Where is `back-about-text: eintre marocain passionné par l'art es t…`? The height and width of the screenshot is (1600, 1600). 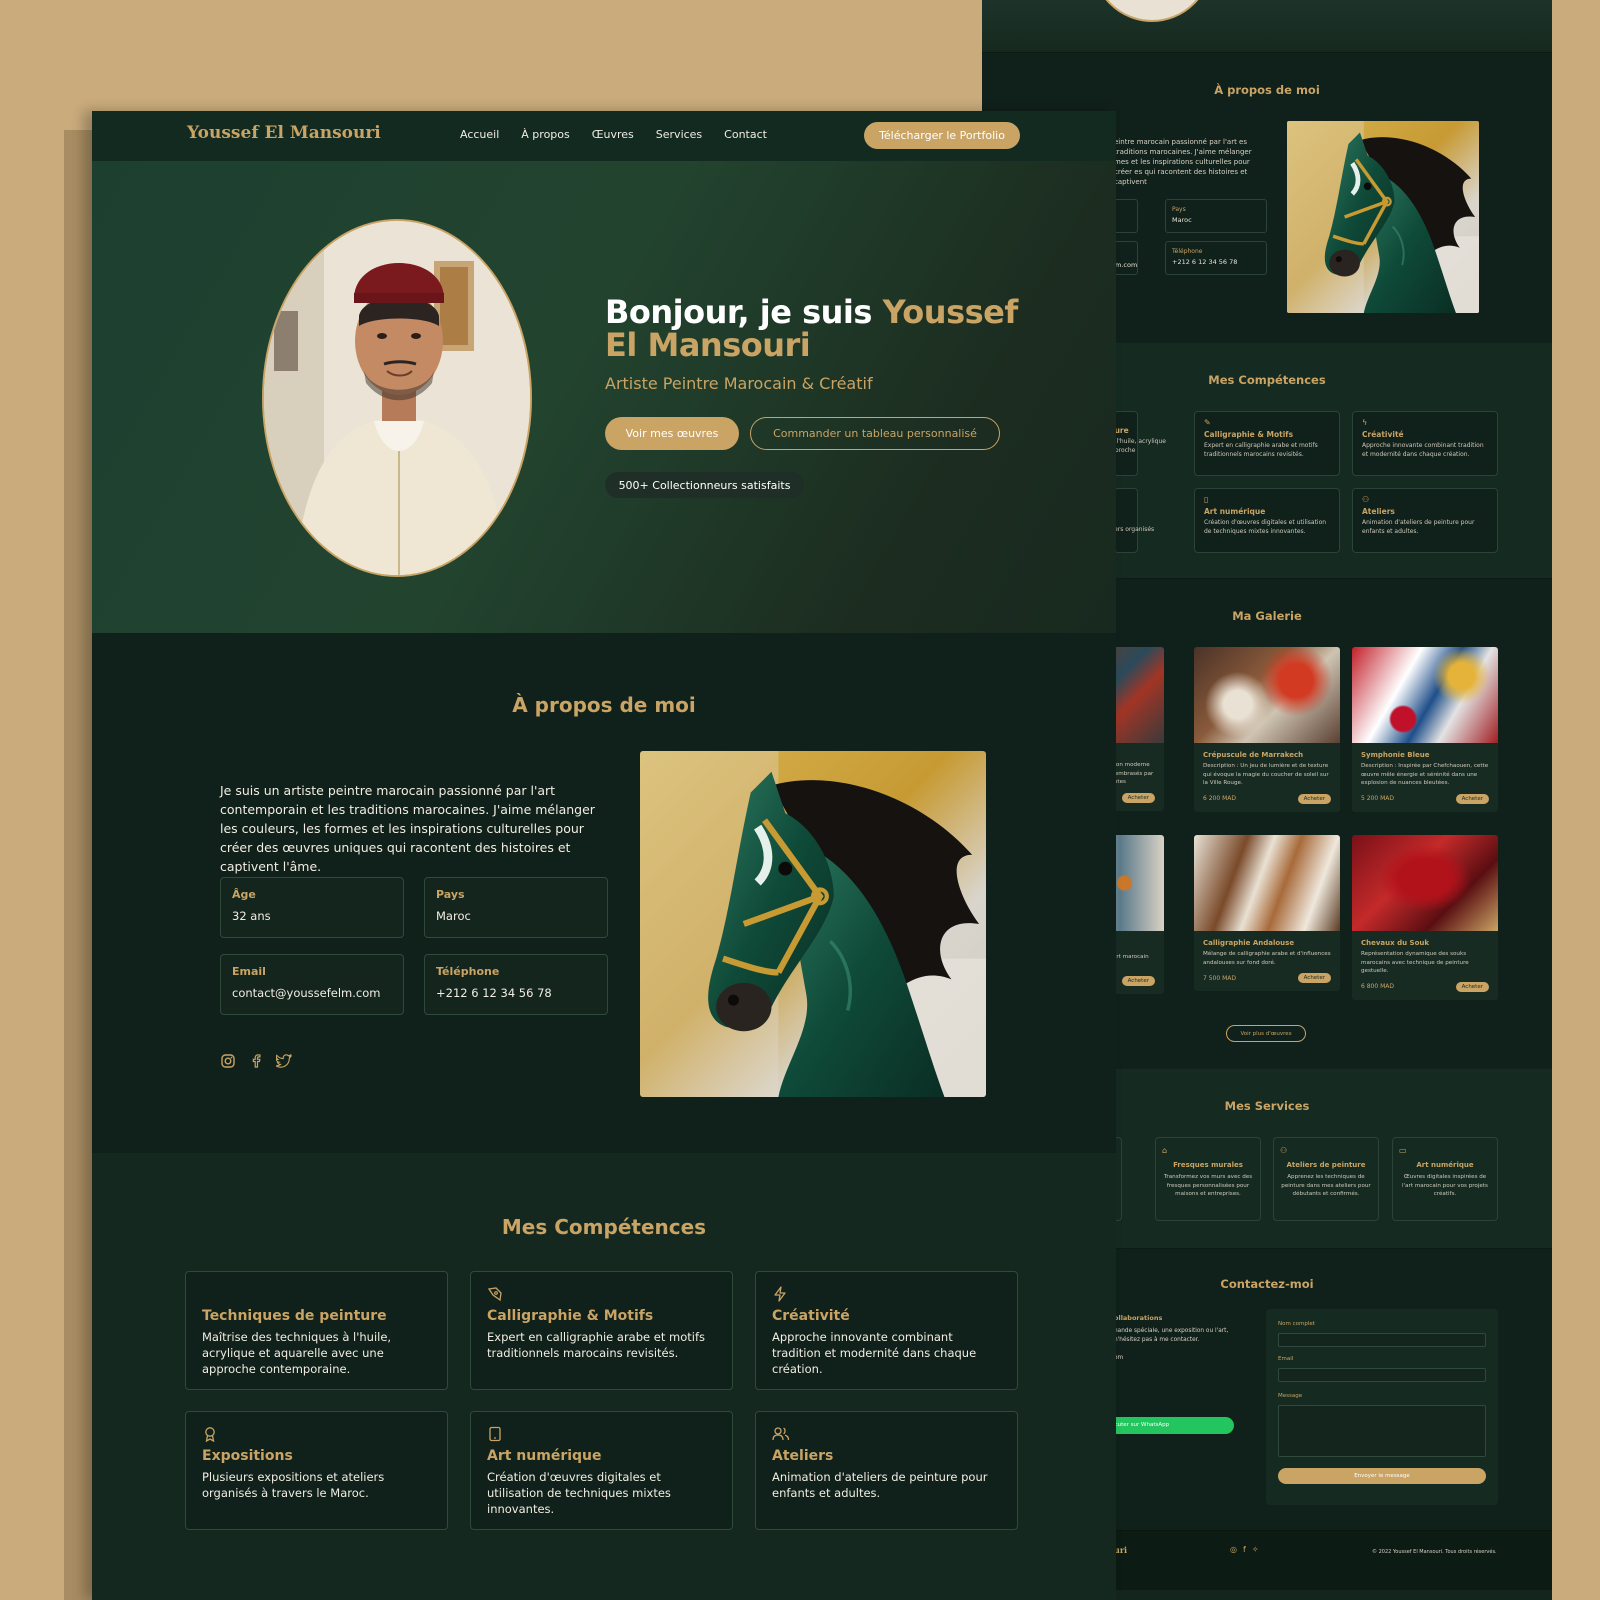
back-about-text: eintre marocain passionné par l'art es t… is located at coordinates (1183, 162).